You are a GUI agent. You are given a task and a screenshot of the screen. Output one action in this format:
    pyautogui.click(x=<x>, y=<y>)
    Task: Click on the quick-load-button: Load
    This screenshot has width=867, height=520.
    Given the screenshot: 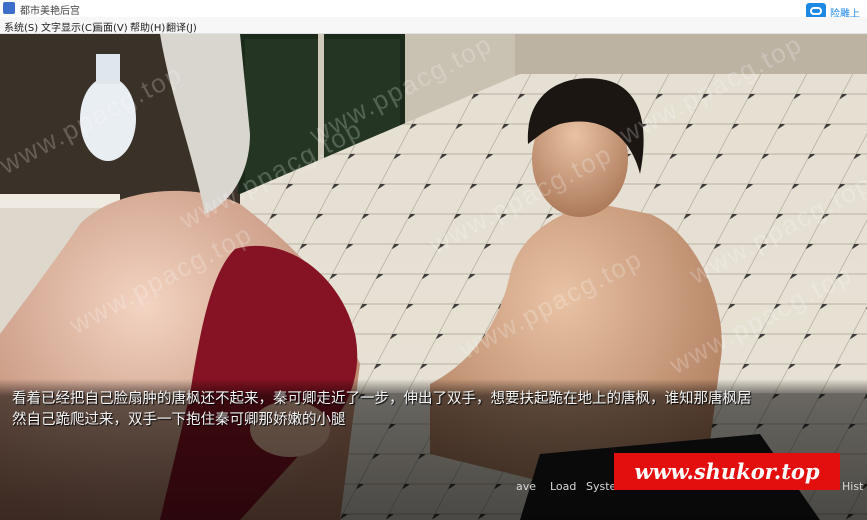 What is the action you would take?
    pyautogui.click(x=563, y=486)
    